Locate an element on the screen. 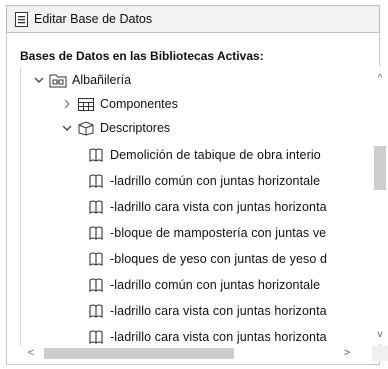 Image resolution: width=388 pixels, height=369 pixels. tree-node-label: Componentes is located at coordinates (139, 104).